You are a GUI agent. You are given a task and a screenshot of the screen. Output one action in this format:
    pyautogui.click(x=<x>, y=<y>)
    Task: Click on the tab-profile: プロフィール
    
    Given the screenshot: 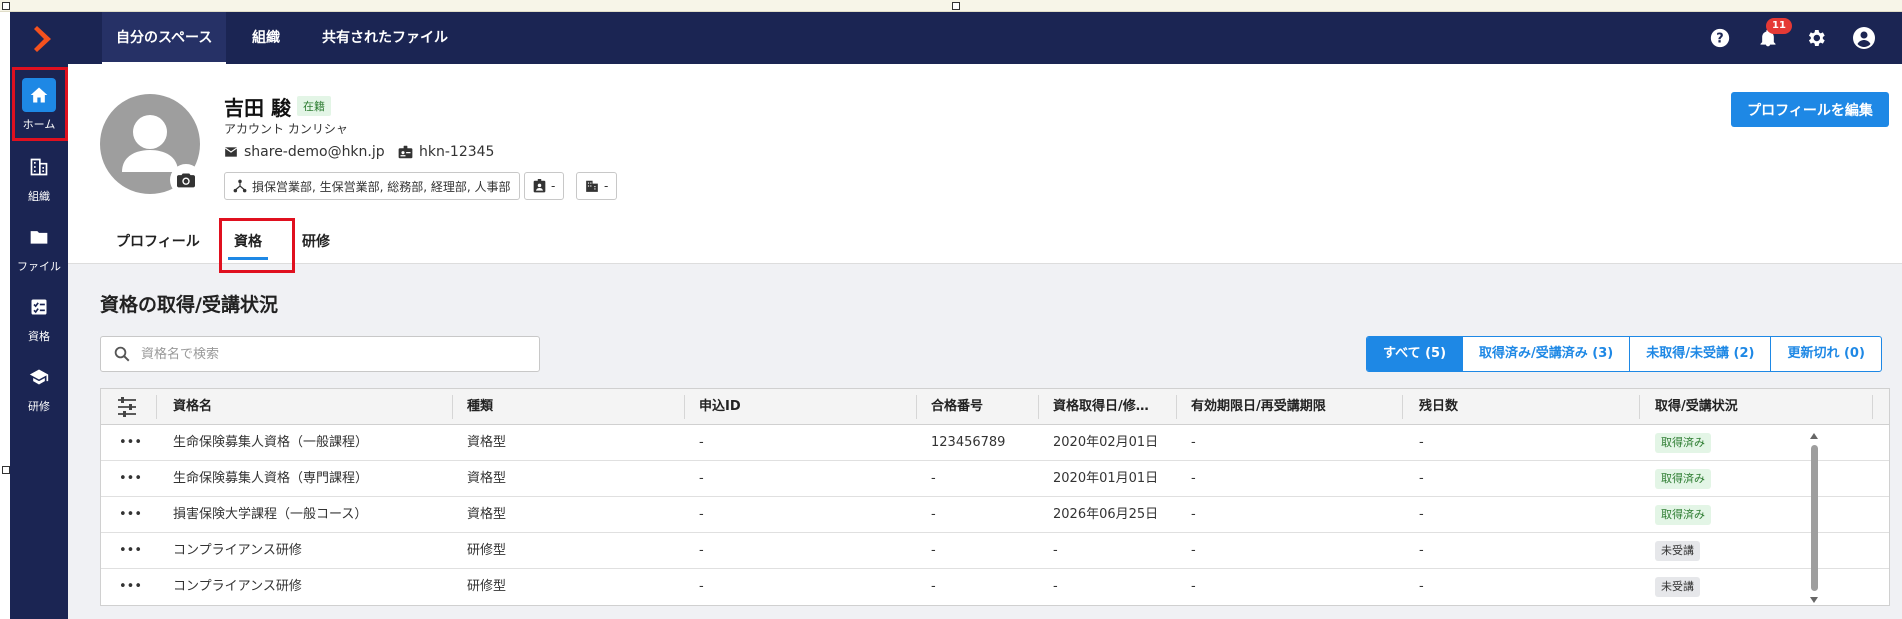 What is the action you would take?
    pyautogui.click(x=158, y=242)
    